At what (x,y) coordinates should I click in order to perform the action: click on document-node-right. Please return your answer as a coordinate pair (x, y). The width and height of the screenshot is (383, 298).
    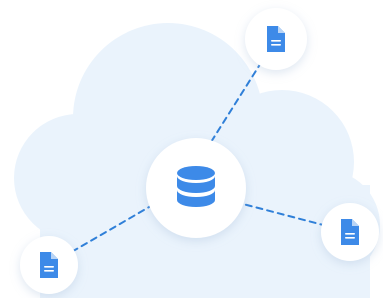
    Looking at the image, I should click on (350, 232).